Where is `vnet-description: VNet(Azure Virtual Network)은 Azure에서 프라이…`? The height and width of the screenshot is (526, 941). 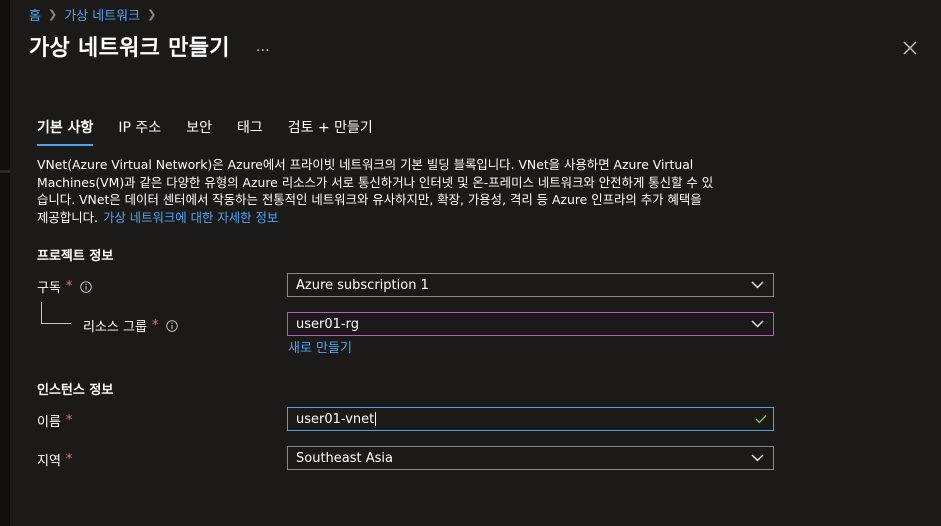 vnet-description: VNet(Azure Virtual Network)은 Azure에서 프라이… is located at coordinates (407, 191).